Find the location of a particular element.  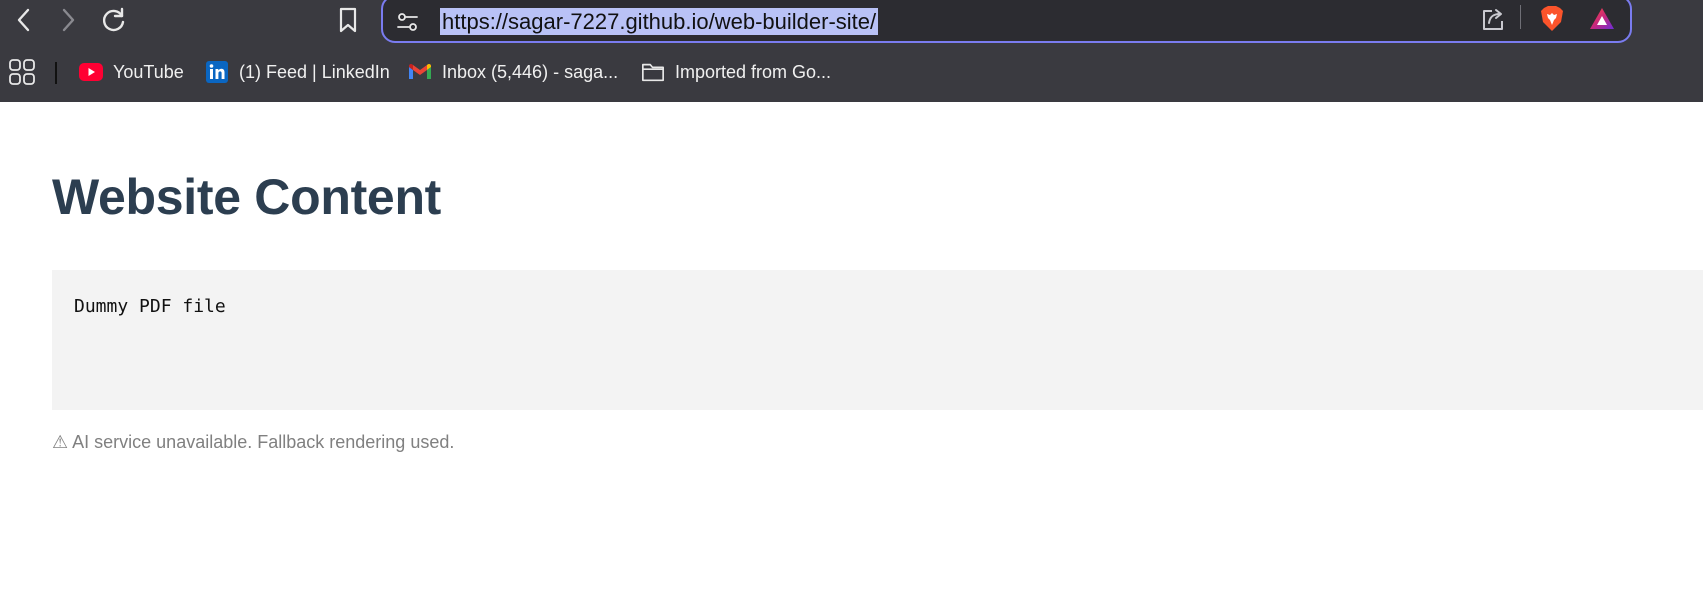

content-text: Dummy PDF file is located at coordinates (150, 306).